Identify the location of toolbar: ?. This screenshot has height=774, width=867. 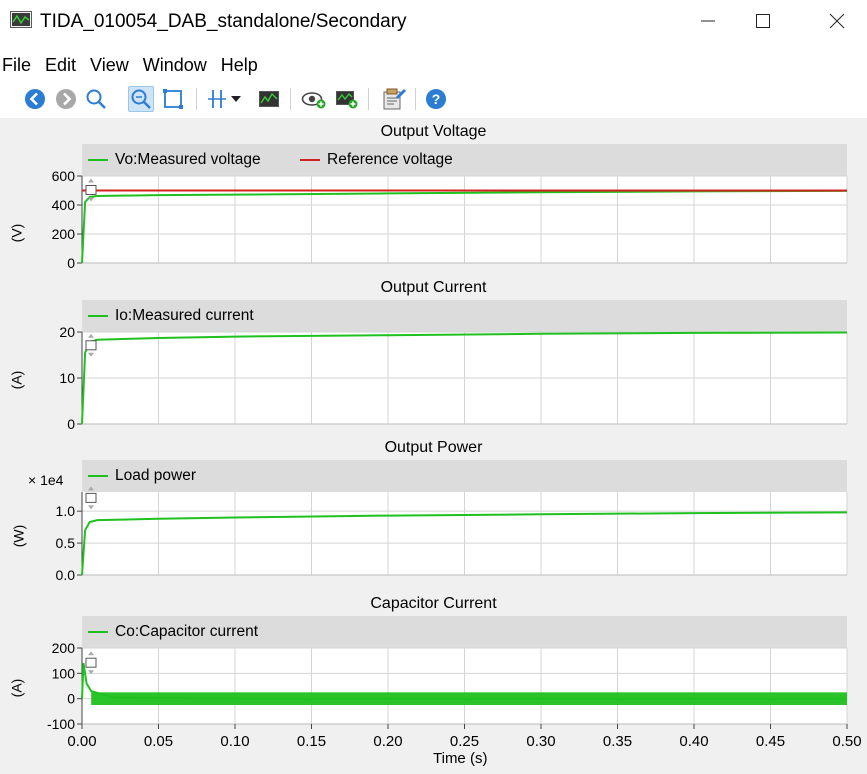
(433, 99).